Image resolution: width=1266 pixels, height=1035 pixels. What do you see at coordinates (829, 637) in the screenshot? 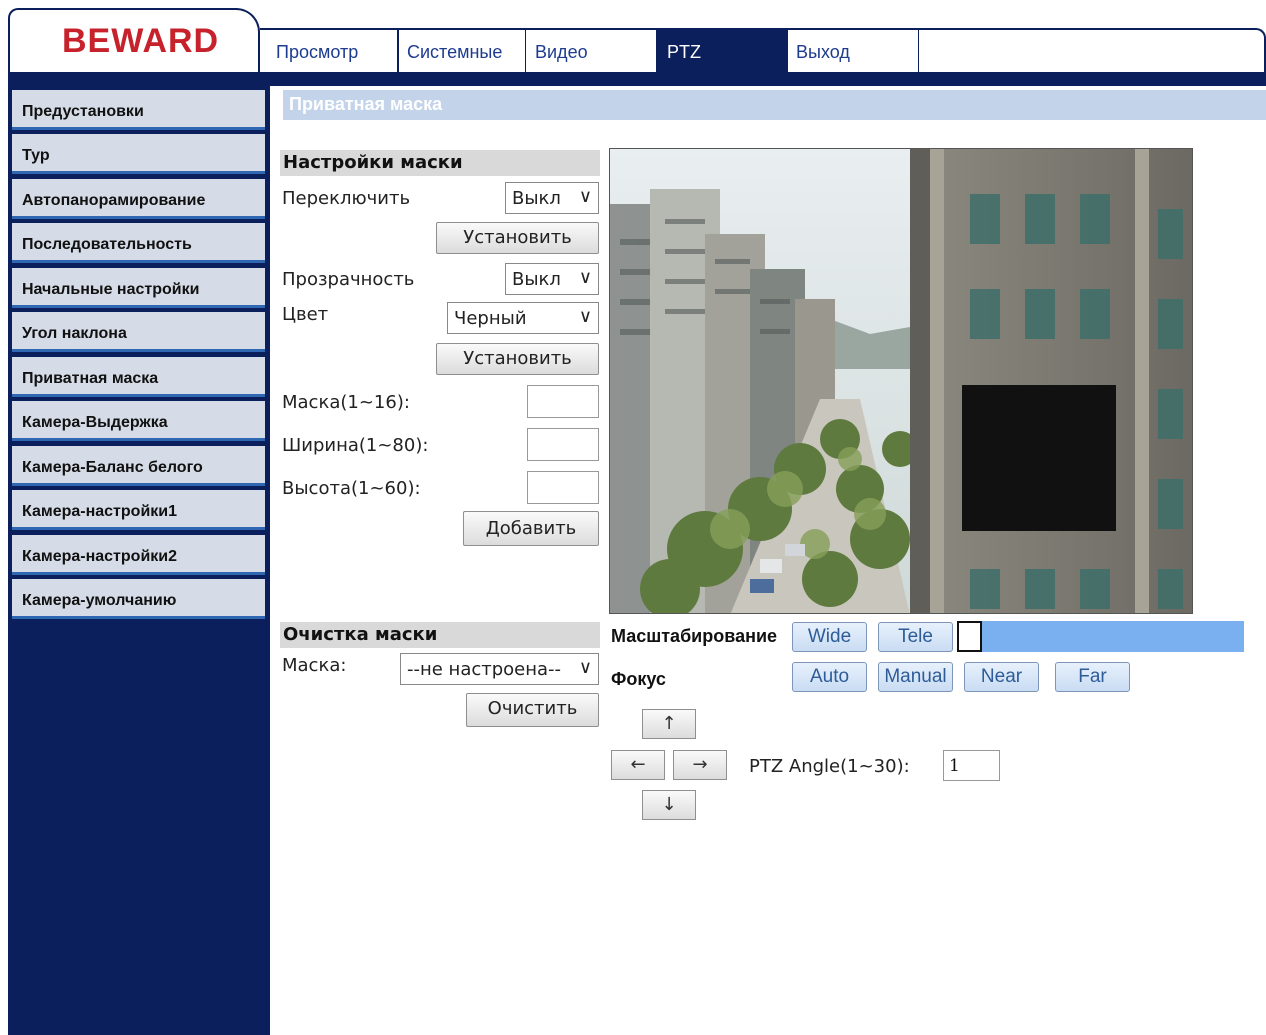
I see `zoom-wide-button: Wide` at bounding box center [829, 637].